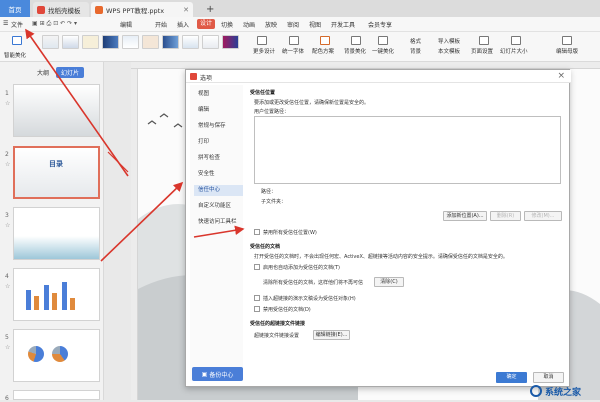 This screenshot has width=600, height=402. Describe the element at coordinates (564, 391) in the screenshot. I see `site-watermark: 系统之家` at that location.